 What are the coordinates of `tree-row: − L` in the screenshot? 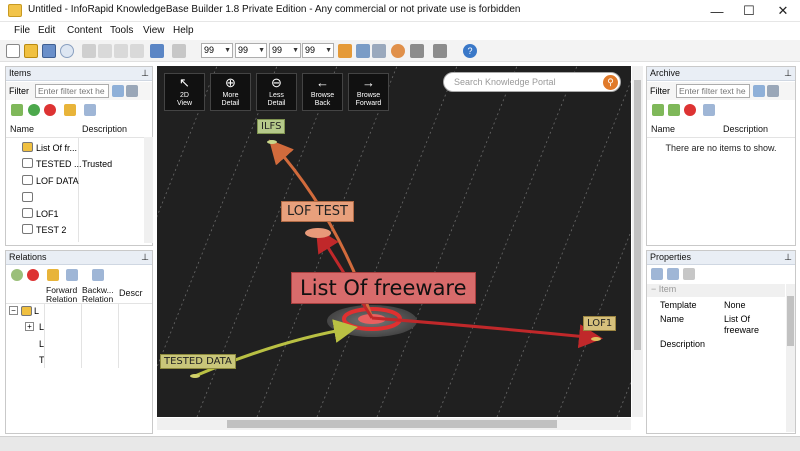 It's located at (79, 312).